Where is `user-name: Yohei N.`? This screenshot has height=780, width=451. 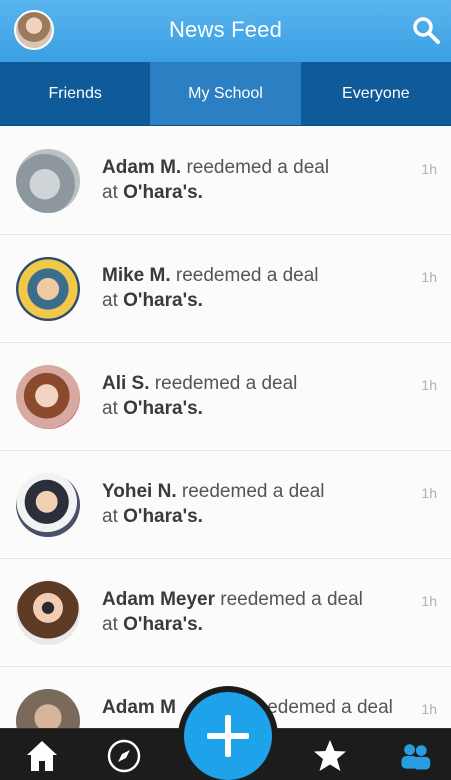
user-name: Yohei N. is located at coordinates (139, 491).